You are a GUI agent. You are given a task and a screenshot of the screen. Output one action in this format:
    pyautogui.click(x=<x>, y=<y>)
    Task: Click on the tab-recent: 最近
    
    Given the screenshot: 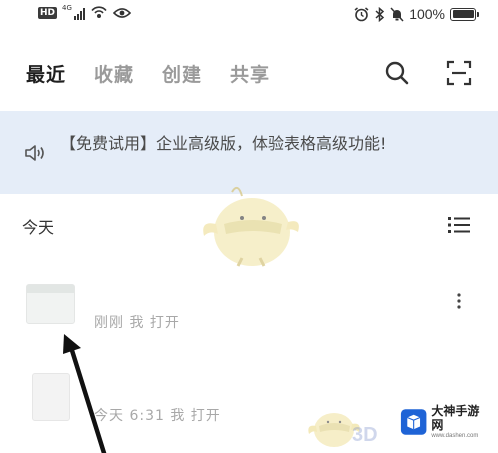 What is the action you would take?
    pyautogui.click(x=46, y=73)
    